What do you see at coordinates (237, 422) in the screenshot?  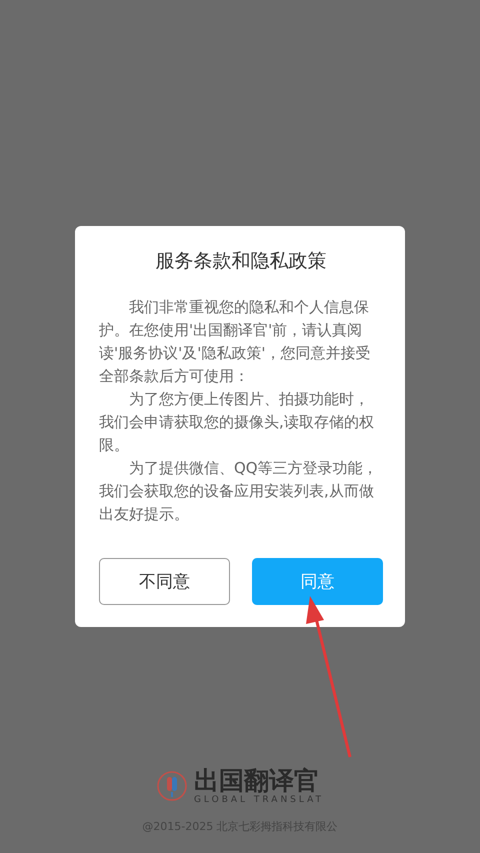 I see `policy-paragraph: 为了您方便上传图片、拍摄功能时，我们会申请获取您的摄像头,读取存储的权限。` at bounding box center [237, 422].